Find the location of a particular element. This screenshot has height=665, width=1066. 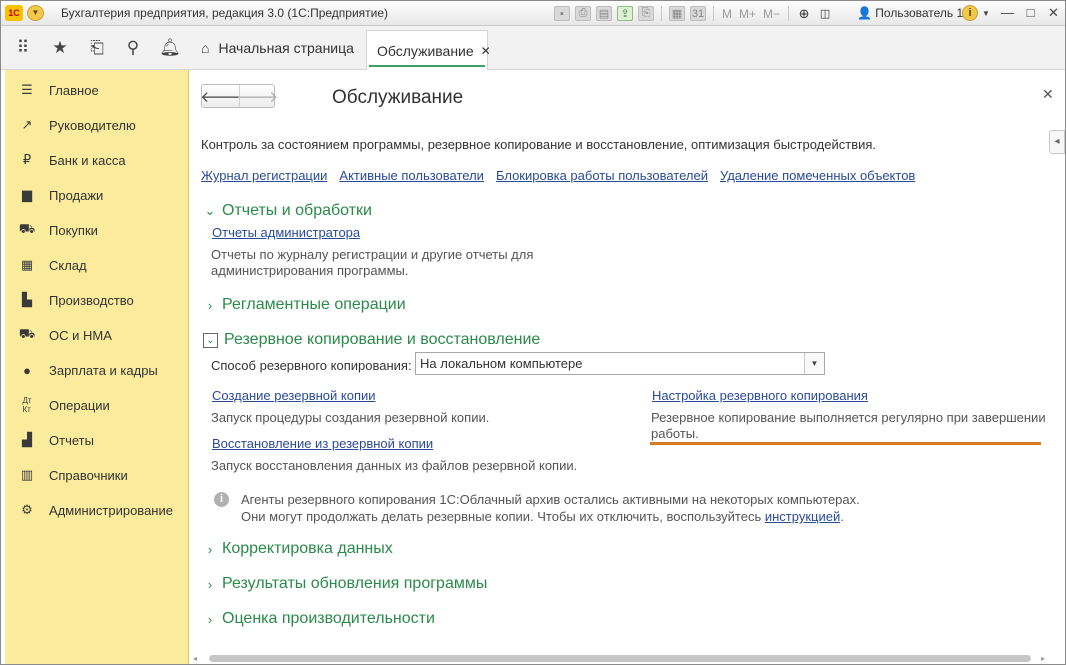

app-logo-icon: 1С is located at coordinates (14, 13).